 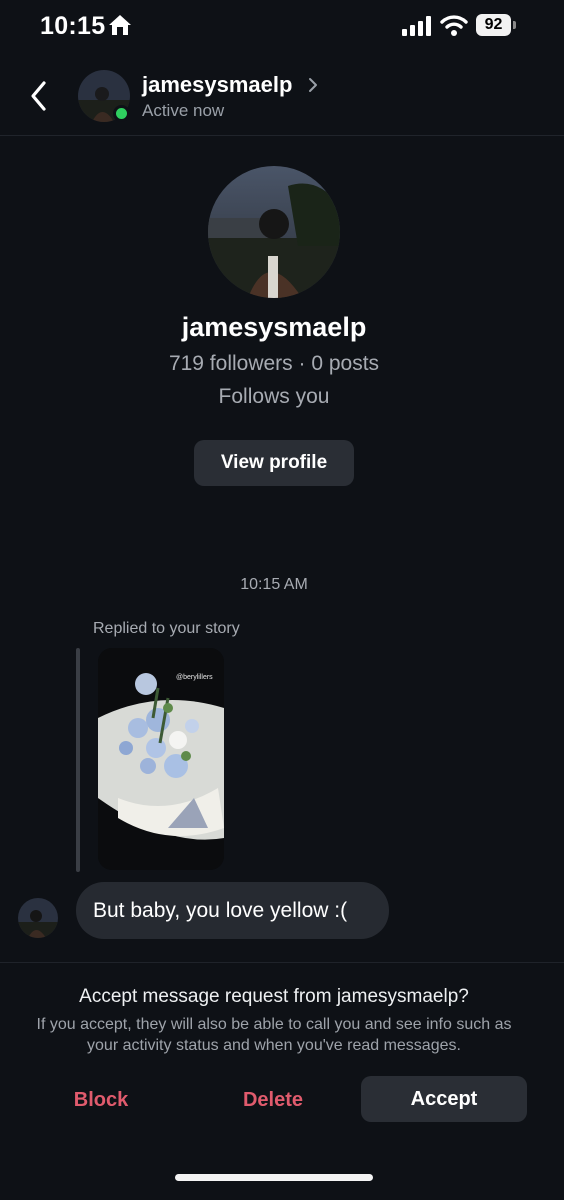 I want to click on signal-icon, so click(x=416, y=26).